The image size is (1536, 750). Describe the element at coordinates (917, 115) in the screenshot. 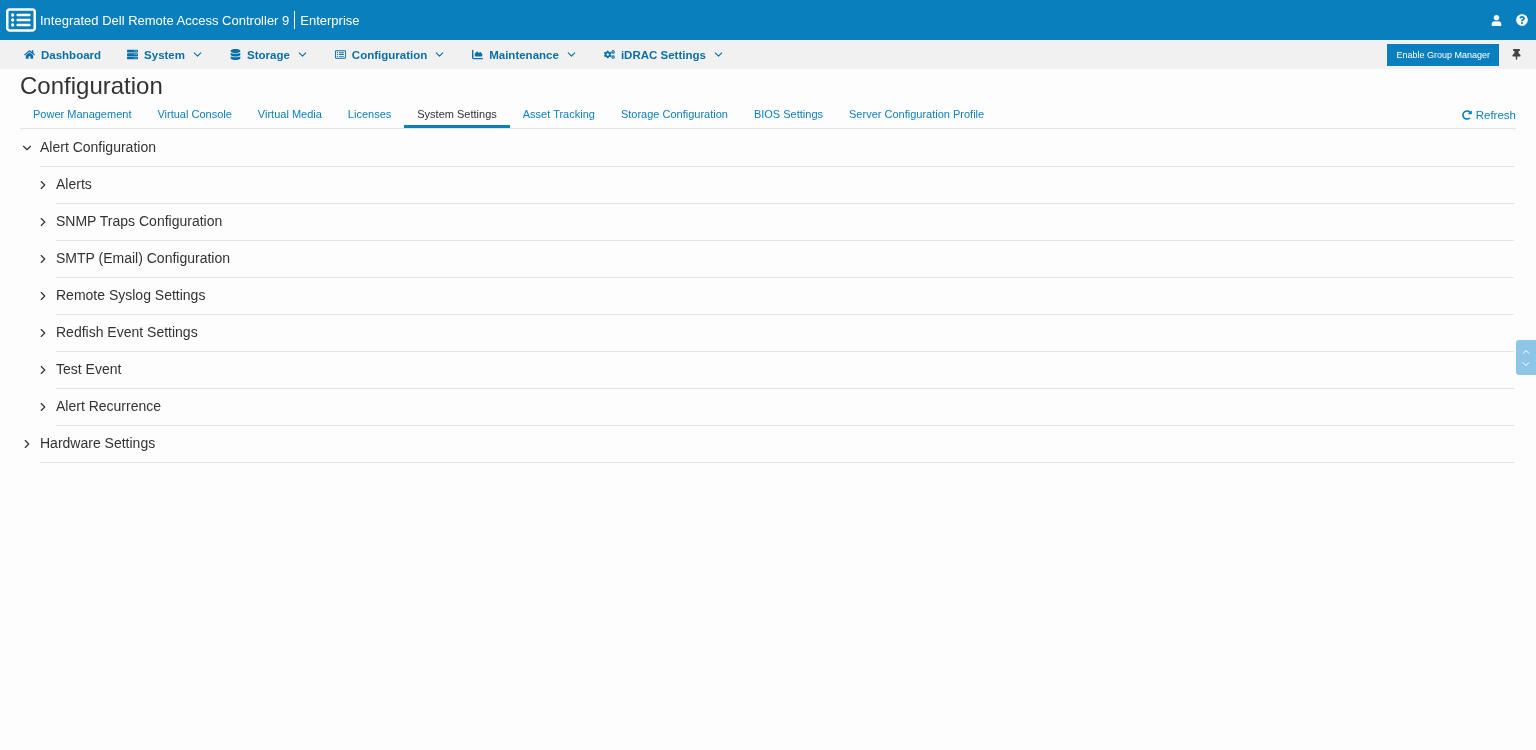

I see `tab: Server Configuration Profile` at that location.